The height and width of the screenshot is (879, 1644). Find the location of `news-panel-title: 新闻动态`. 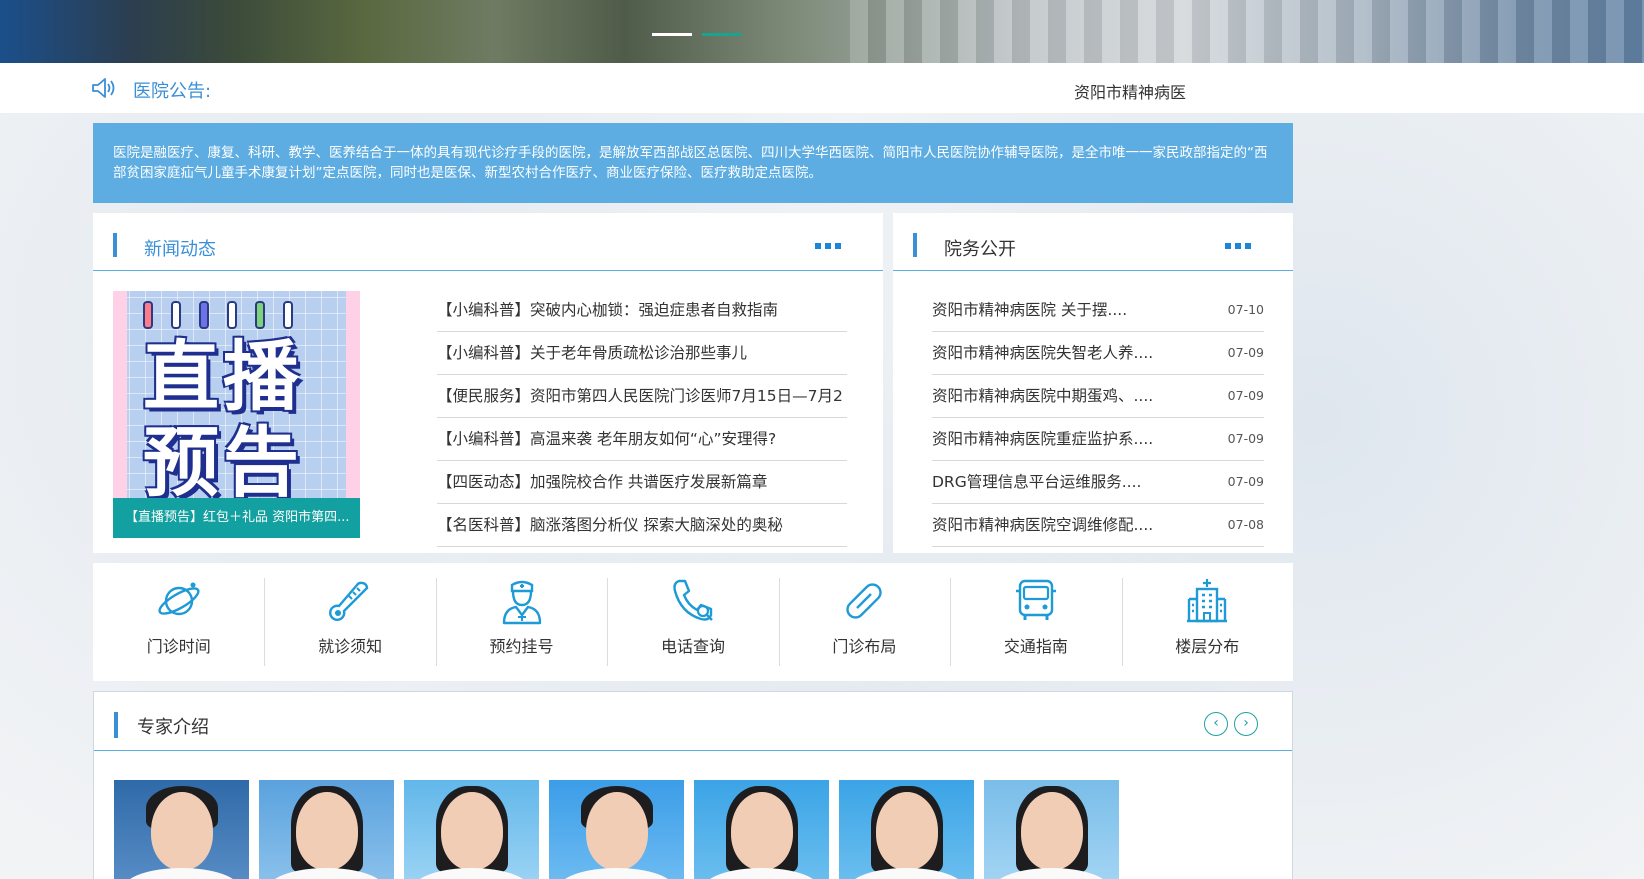

news-panel-title: 新闻动态 is located at coordinates (180, 249).